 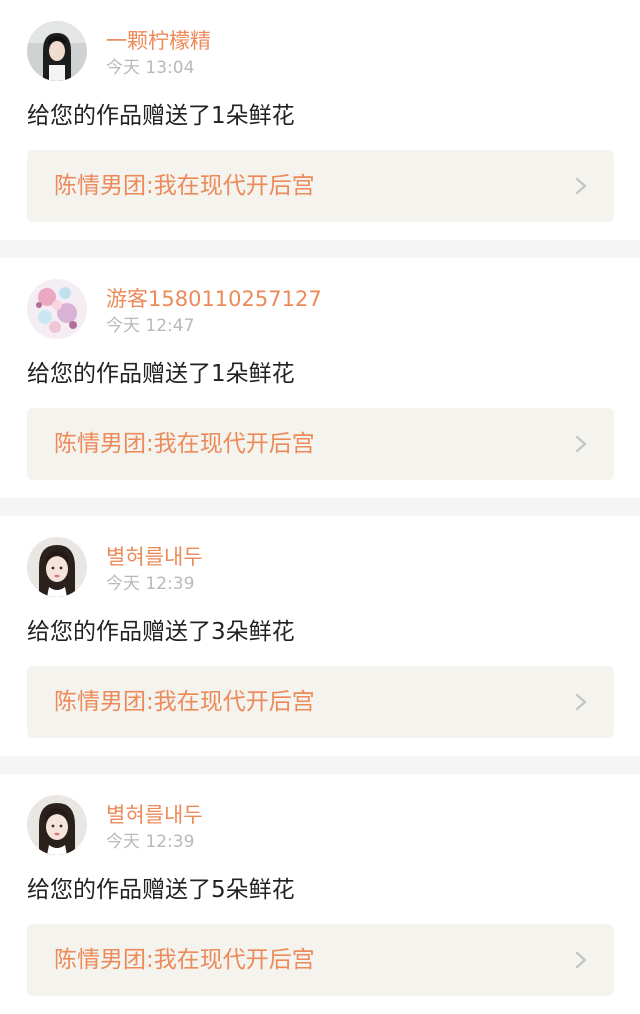 What do you see at coordinates (214, 299) in the screenshot?
I see `user-name: 游客1580110257127` at bounding box center [214, 299].